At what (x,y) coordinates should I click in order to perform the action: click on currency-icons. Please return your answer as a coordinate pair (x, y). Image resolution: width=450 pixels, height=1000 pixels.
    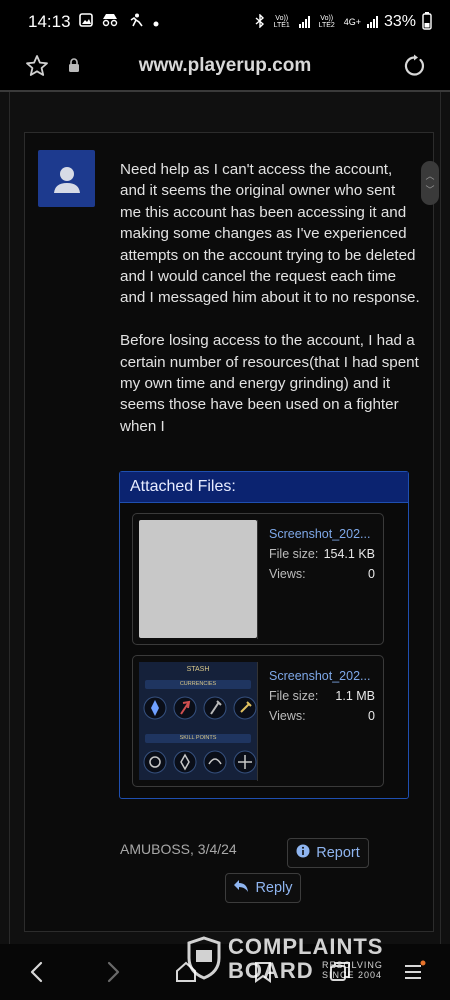
    Looking at the image, I should click on (200, 708).